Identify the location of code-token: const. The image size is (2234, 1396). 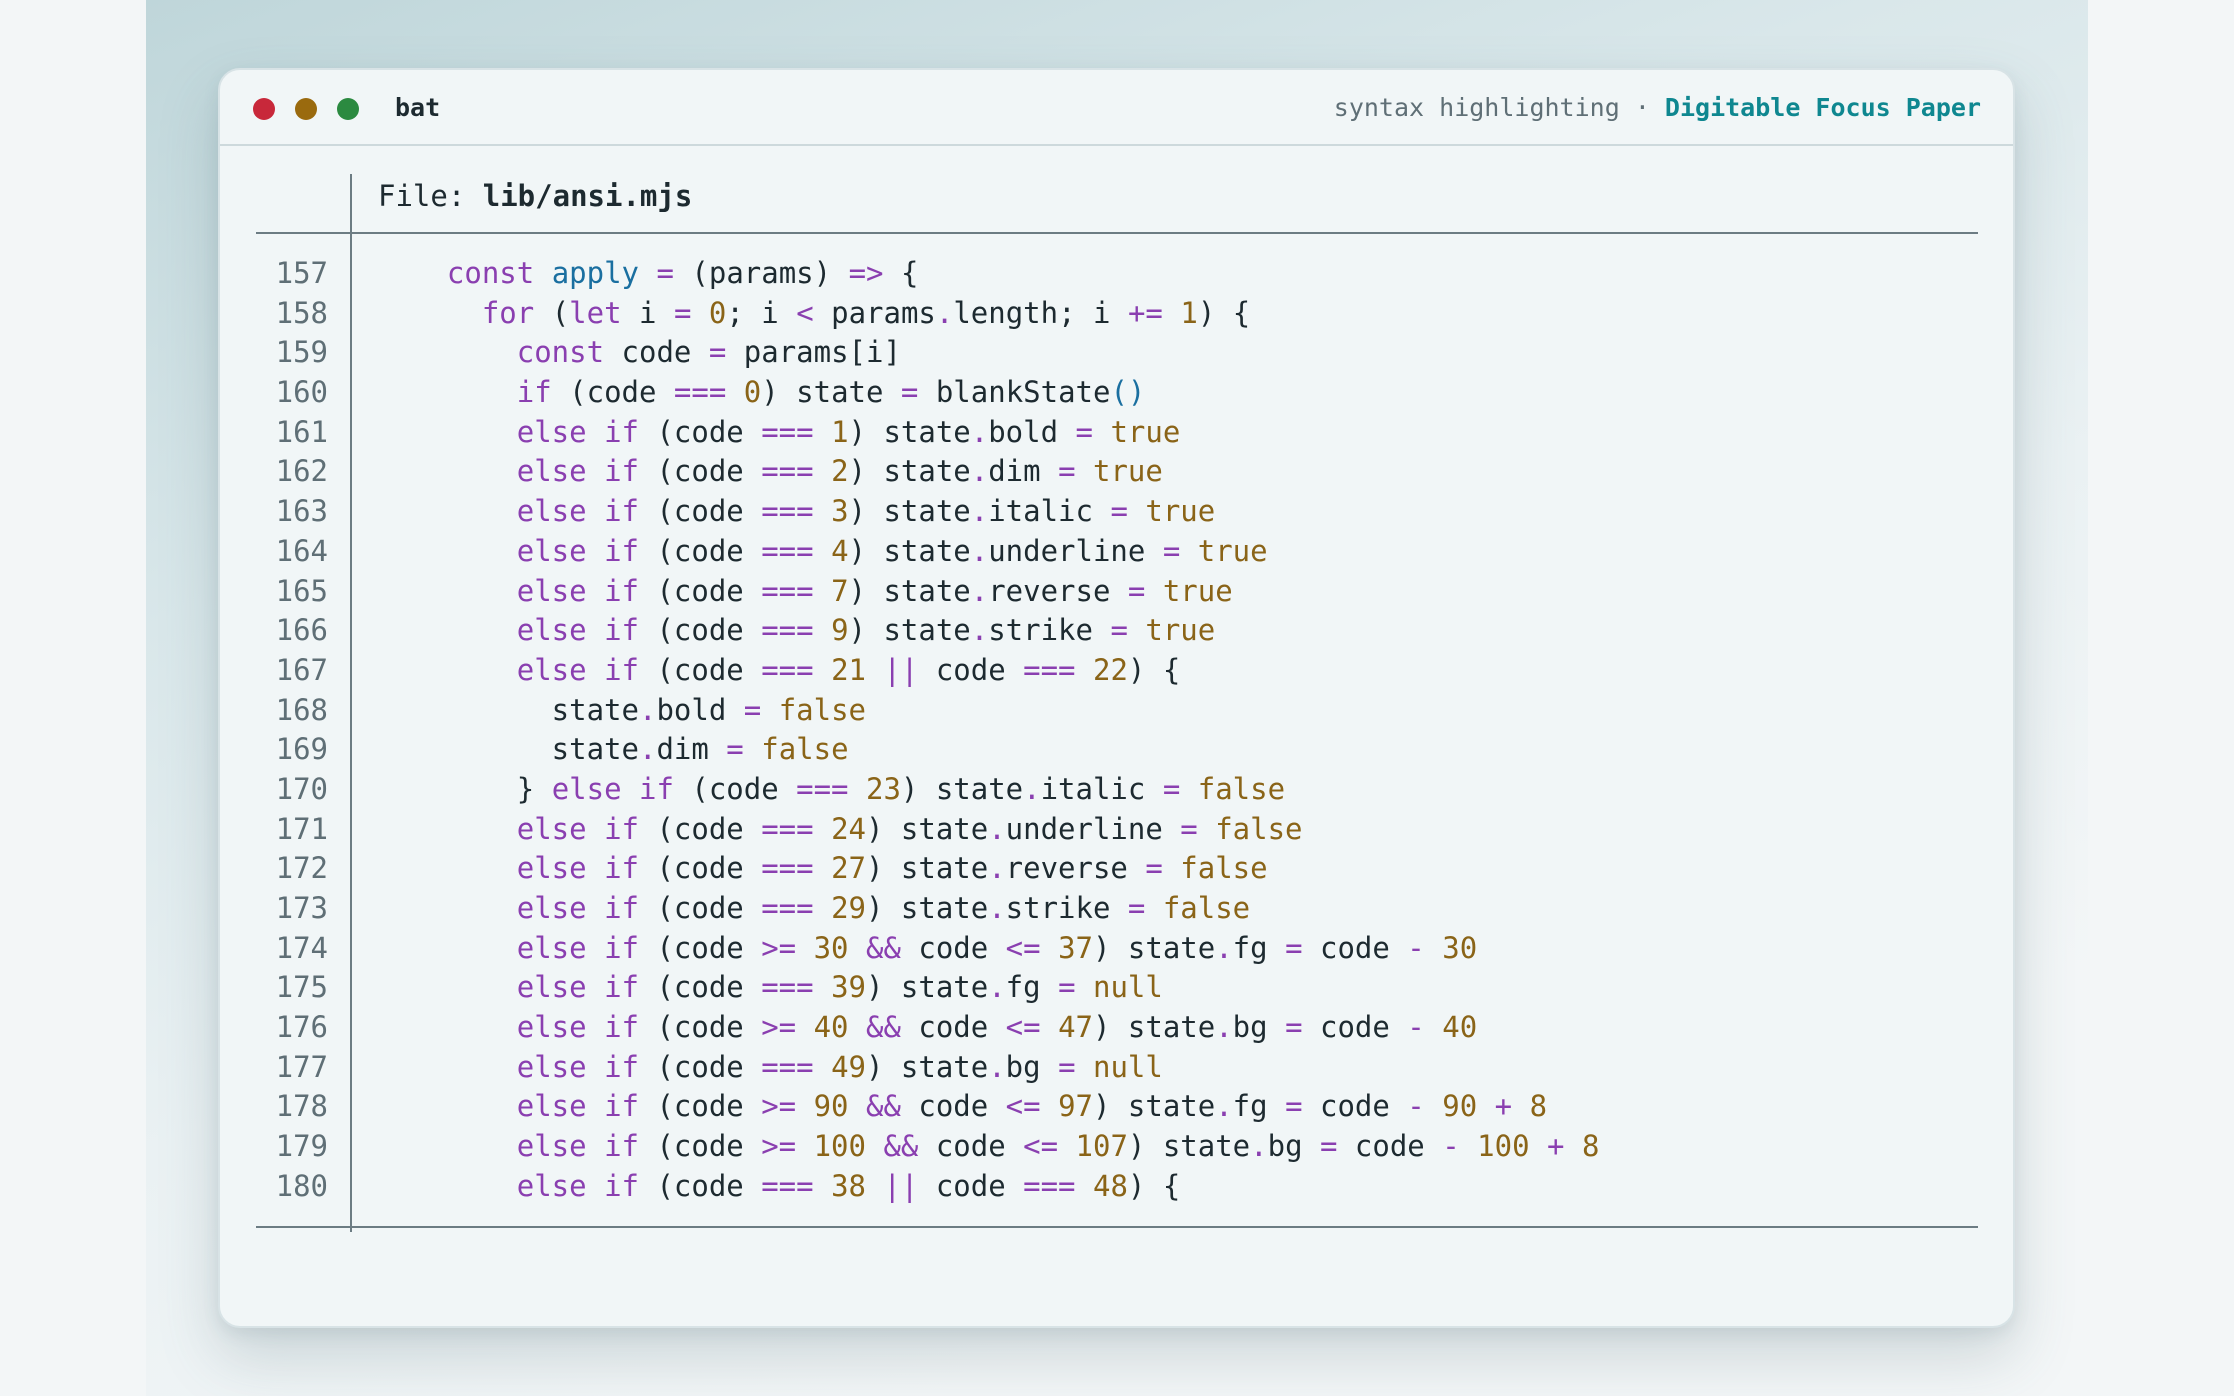
(560, 352).